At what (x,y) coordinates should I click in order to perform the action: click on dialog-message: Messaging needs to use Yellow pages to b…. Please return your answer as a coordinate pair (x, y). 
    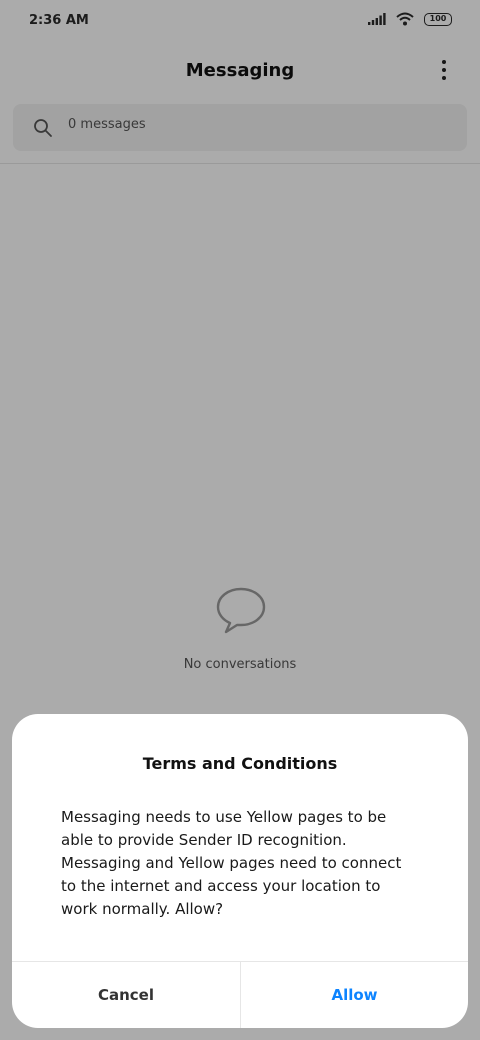
    Looking at the image, I should click on (231, 863).